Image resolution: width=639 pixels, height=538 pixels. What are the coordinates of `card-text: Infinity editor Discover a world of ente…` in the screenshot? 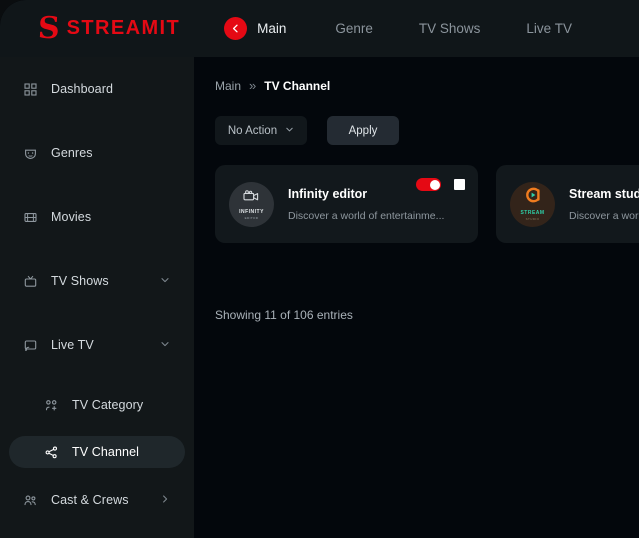 It's located at (376, 204).